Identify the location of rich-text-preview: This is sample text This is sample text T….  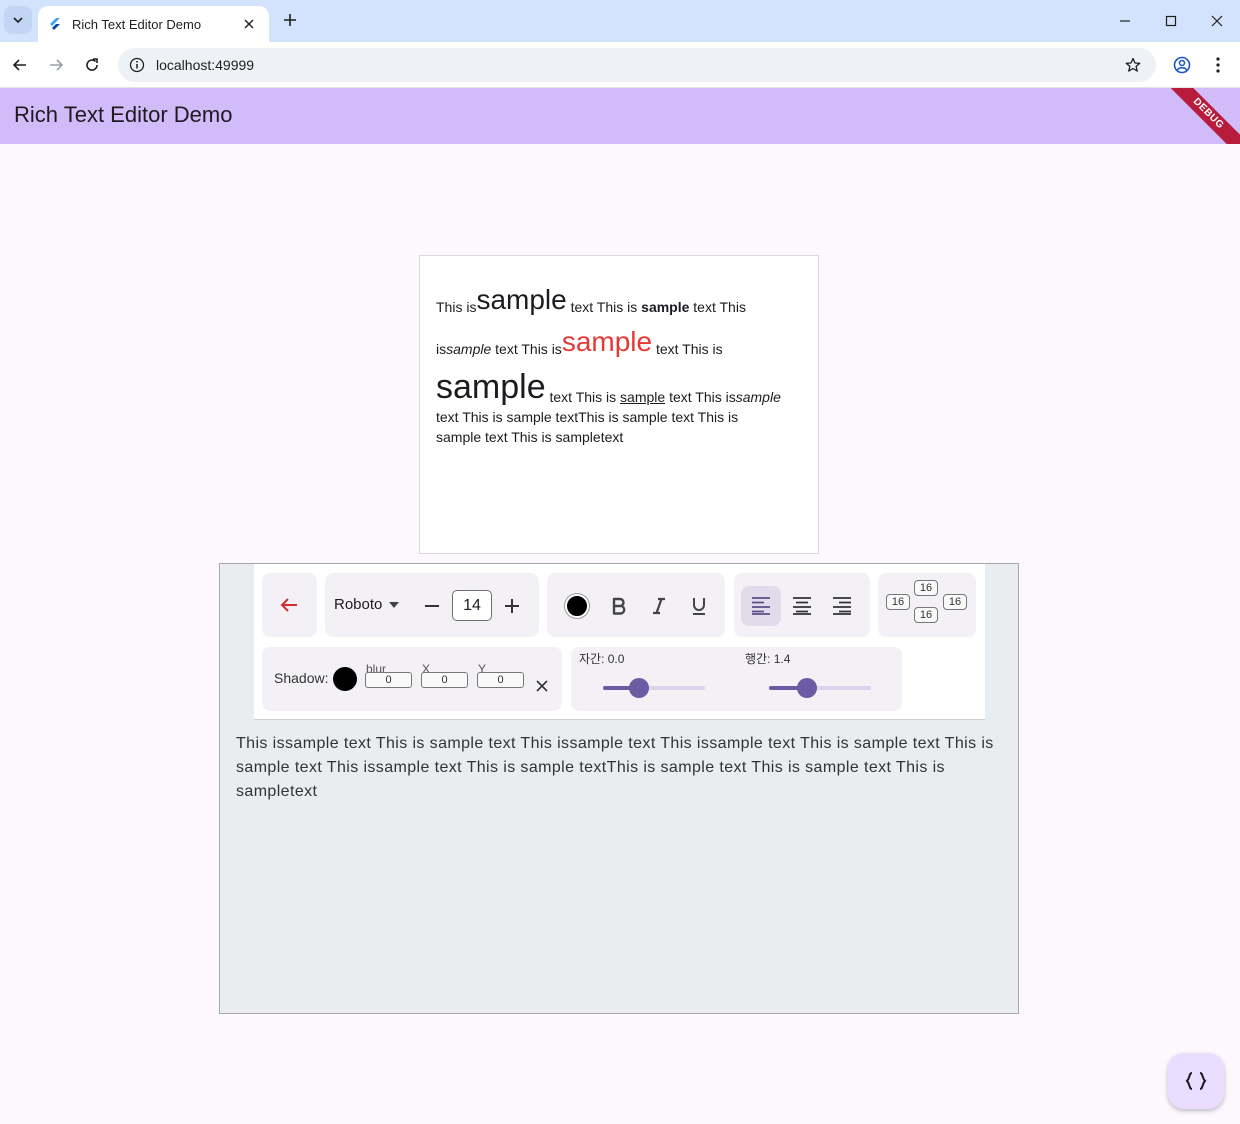
(619, 404).